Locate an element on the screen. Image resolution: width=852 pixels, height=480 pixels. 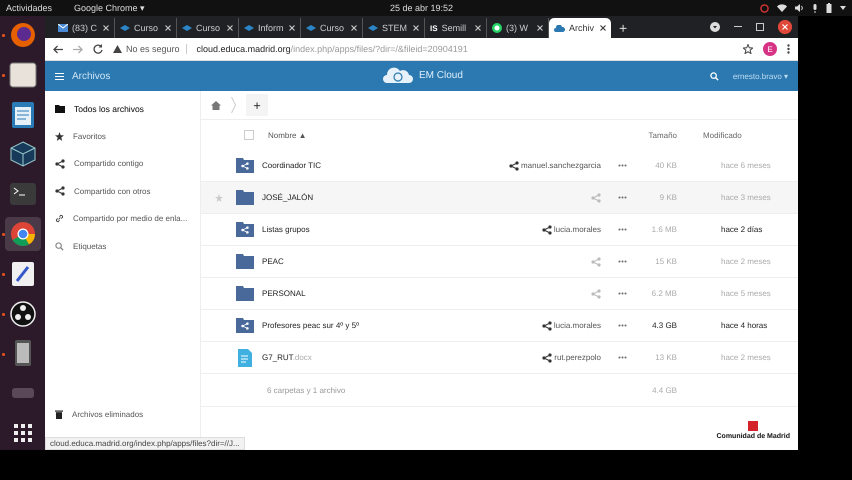
file-name: JOSÉ_JALÓN is located at coordinates (288, 197).